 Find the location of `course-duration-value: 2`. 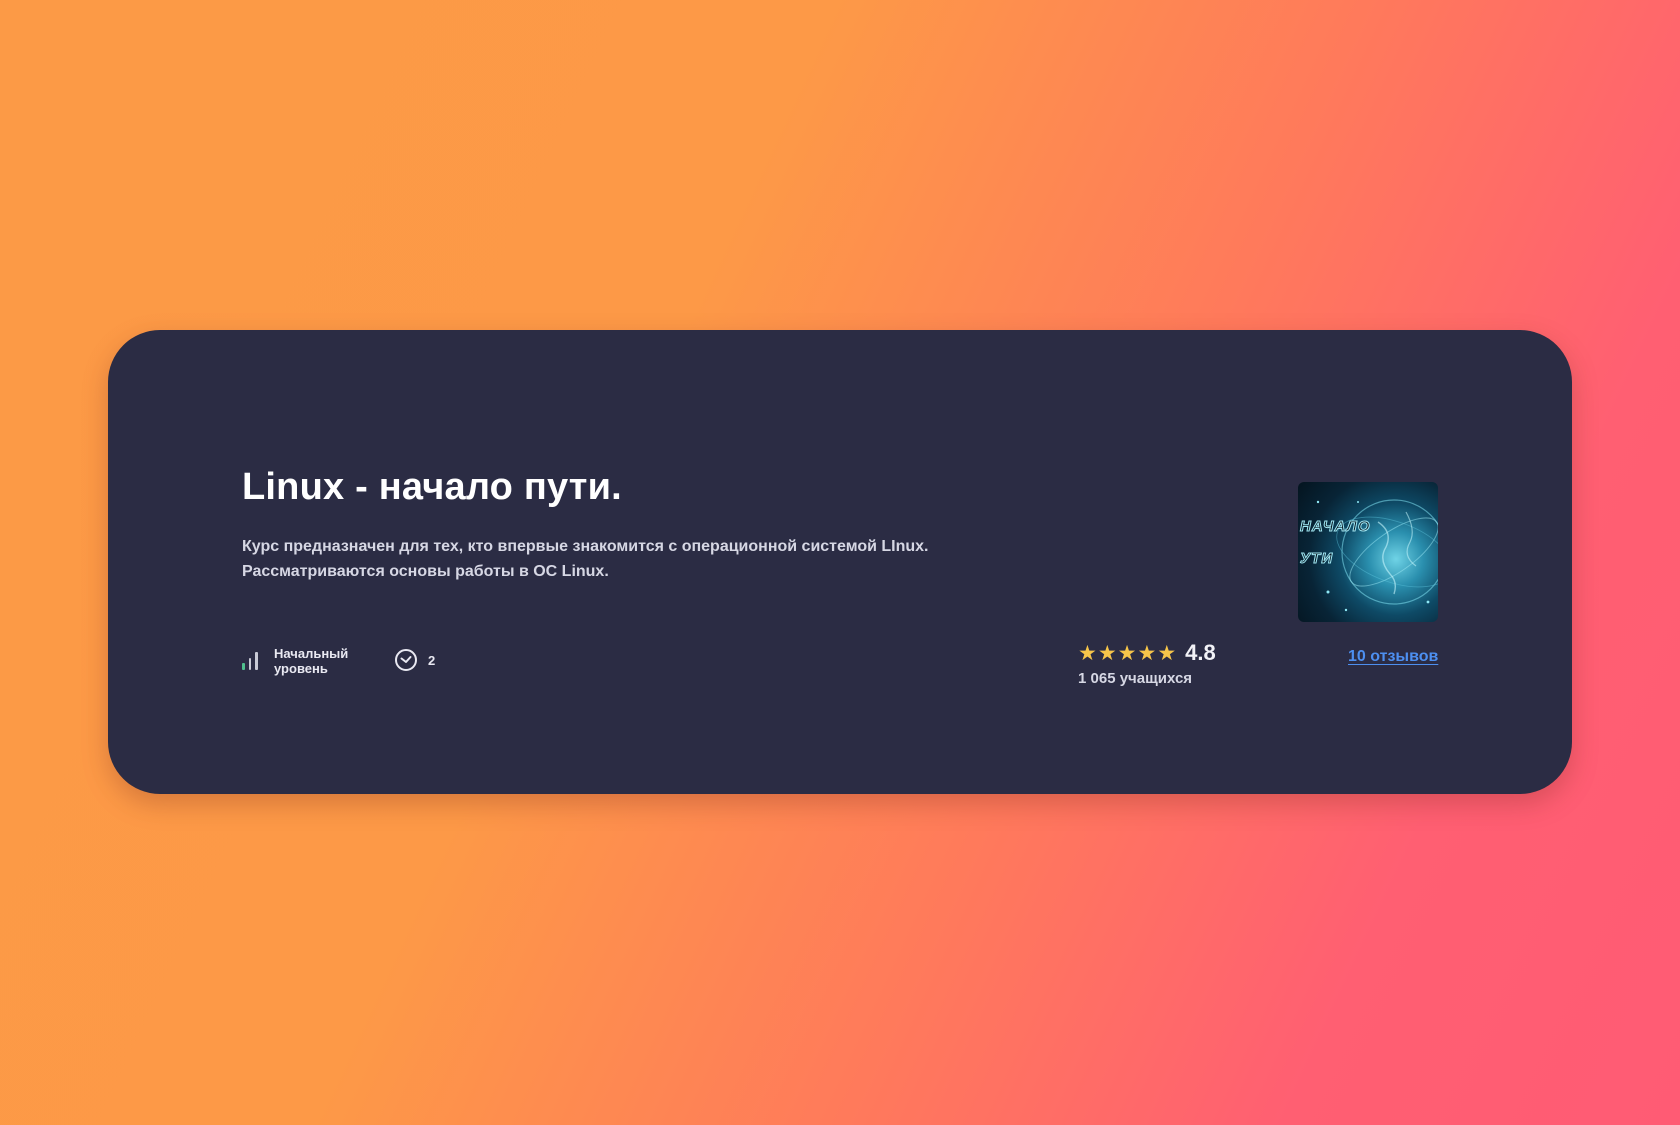

course-duration-value: 2 is located at coordinates (432, 660).